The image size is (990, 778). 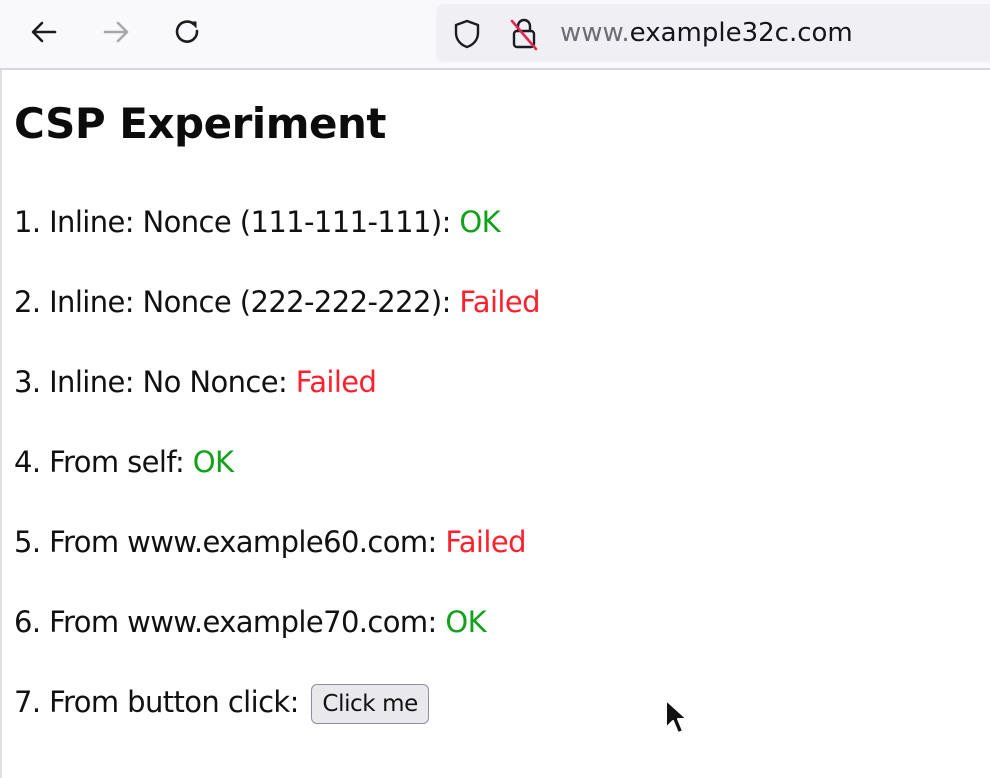 I want to click on result-item-6: 6. From www.example70.com: OK, so click(x=250, y=622).